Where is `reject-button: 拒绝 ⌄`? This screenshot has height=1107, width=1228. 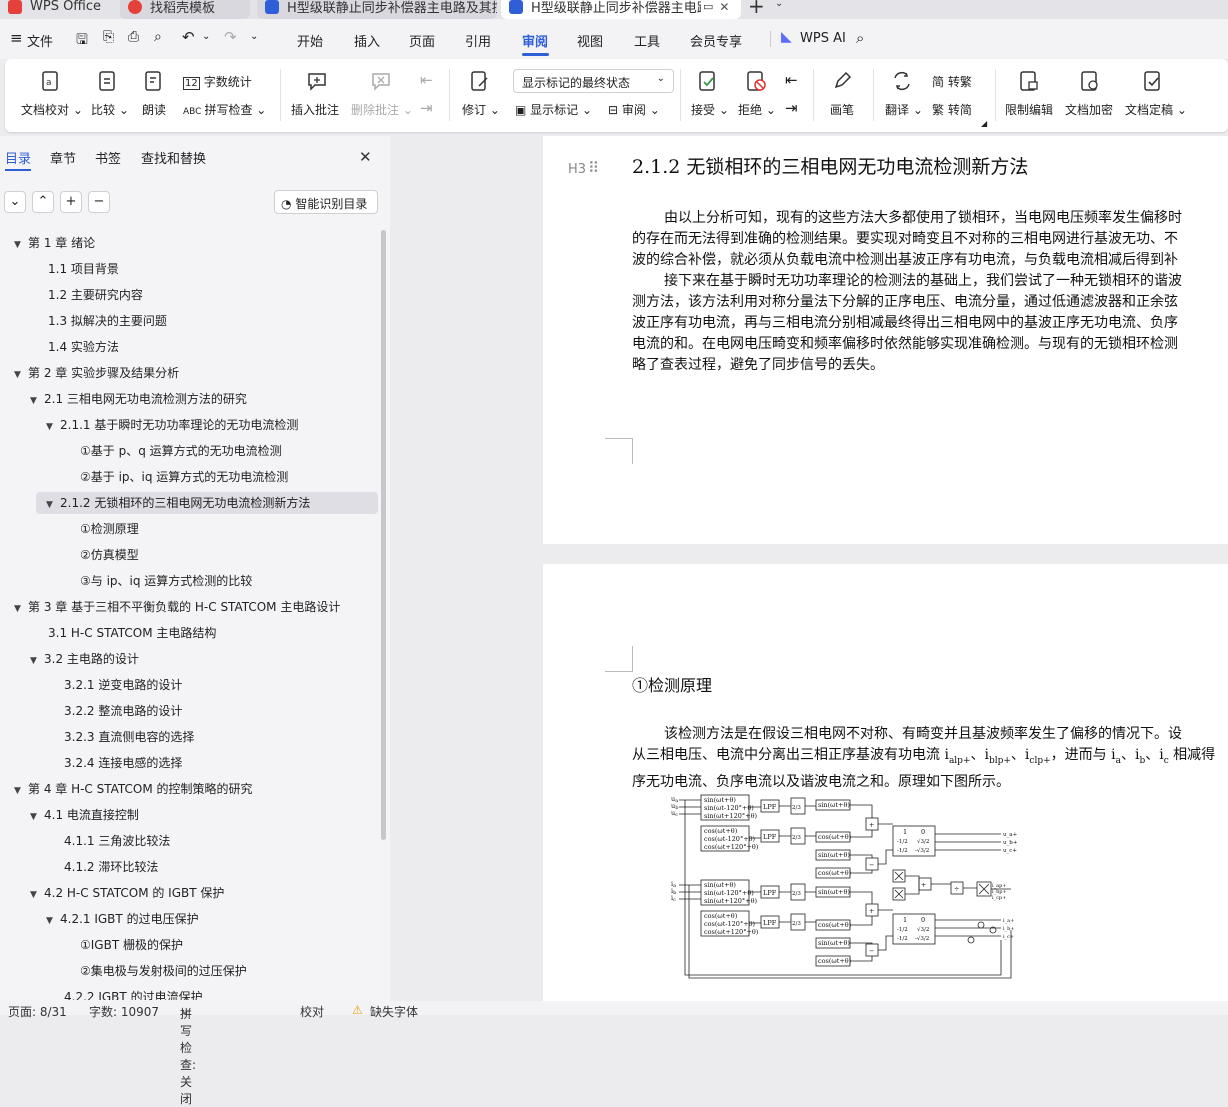
reject-button: 拒绝 ⌄ is located at coordinates (757, 109).